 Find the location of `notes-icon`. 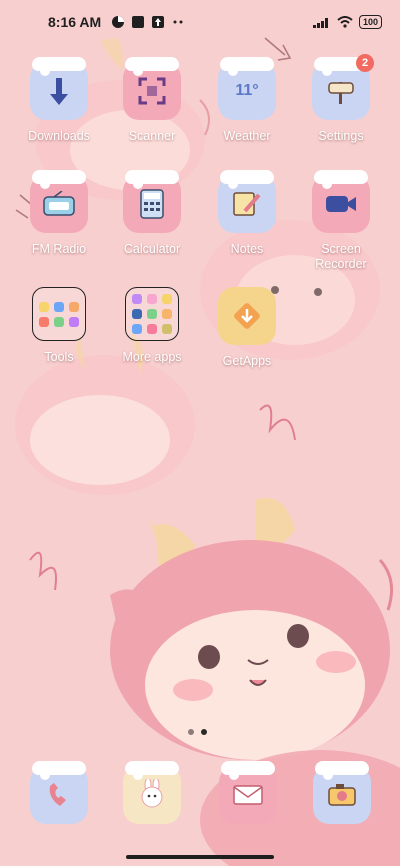

notes-icon is located at coordinates (247, 201).